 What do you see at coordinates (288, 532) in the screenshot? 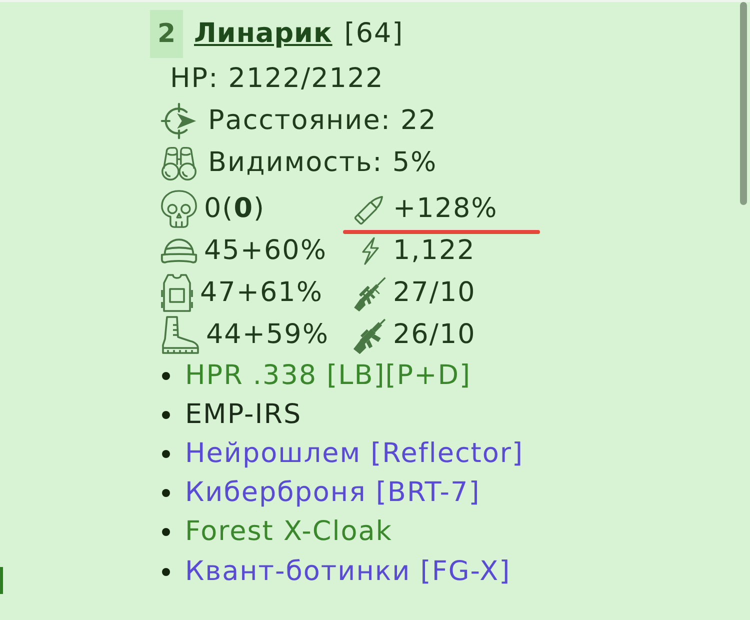
I see `equipment-item: Forest X-Cloak` at bounding box center [288, 532].